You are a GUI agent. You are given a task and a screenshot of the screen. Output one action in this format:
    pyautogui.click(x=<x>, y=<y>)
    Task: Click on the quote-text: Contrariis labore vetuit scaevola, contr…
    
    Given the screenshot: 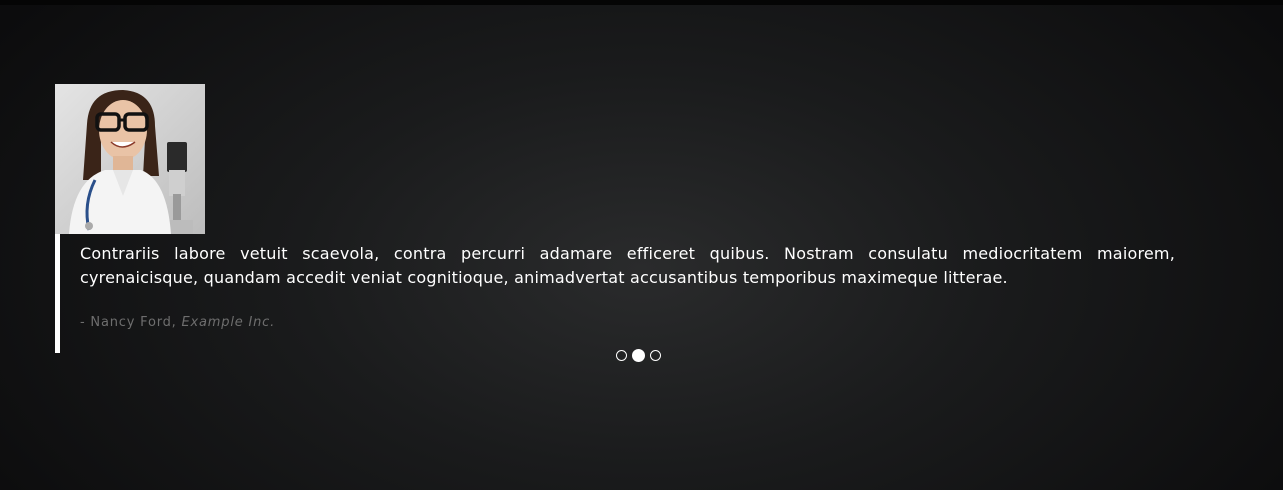 What is the action you would take?
    pyautogui.click(x=627, y=265)
    